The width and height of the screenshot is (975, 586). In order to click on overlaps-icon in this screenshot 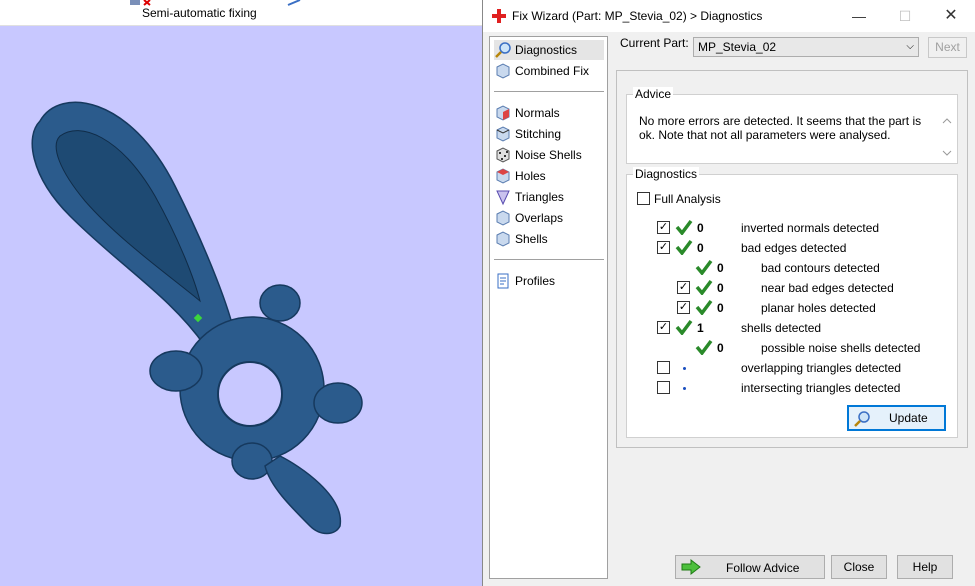, I will do `click(503, 218)`.